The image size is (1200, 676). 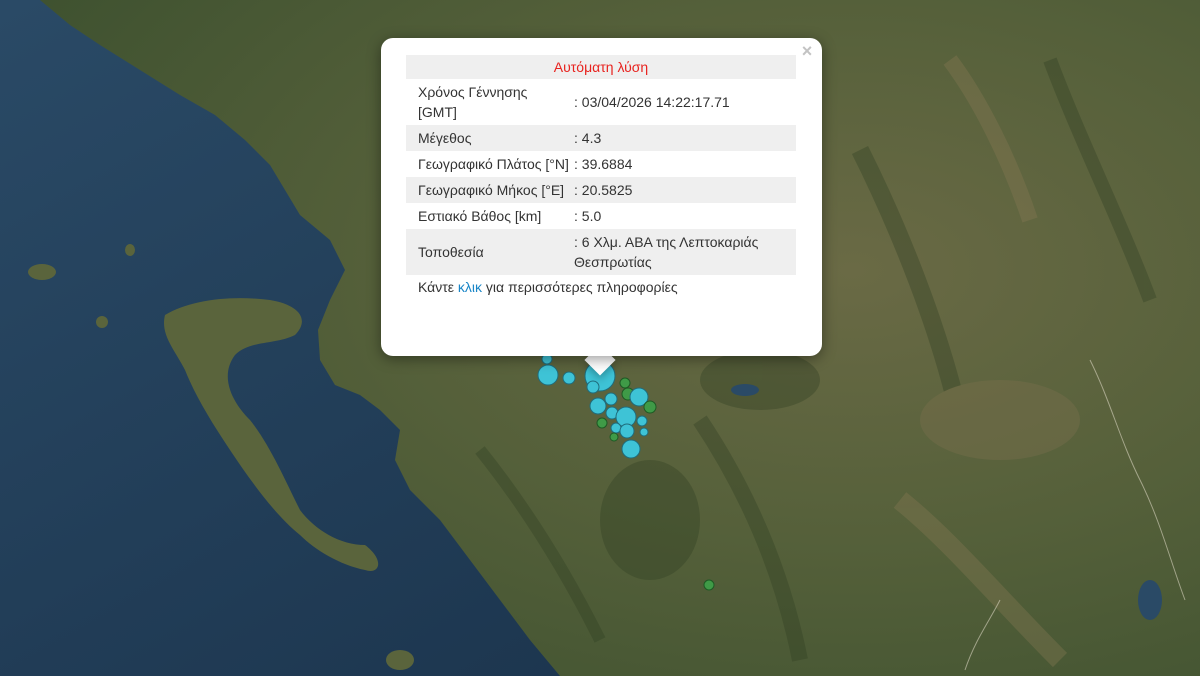 I want to click on latitude-label: Γεωγραφικό Πλάτος [°N], so click(x=493, y=164).